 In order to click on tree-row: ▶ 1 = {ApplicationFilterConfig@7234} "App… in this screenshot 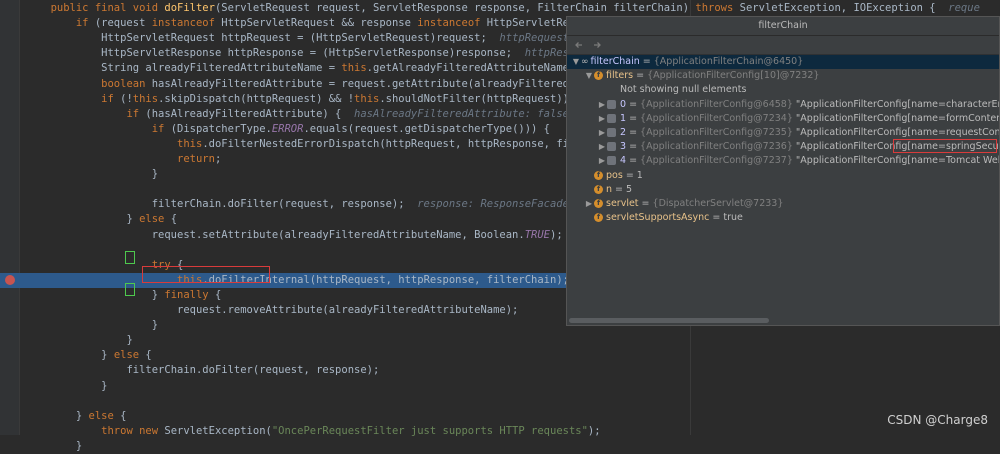, I will do `click(783, 119)`.